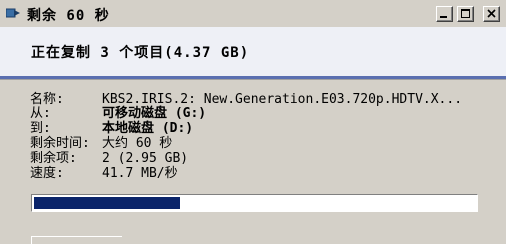 The height and width of the screenshot is (244, 506). Describe the element at coordinates (253, 77) in the screenshot. I see `header-divider` at that location.